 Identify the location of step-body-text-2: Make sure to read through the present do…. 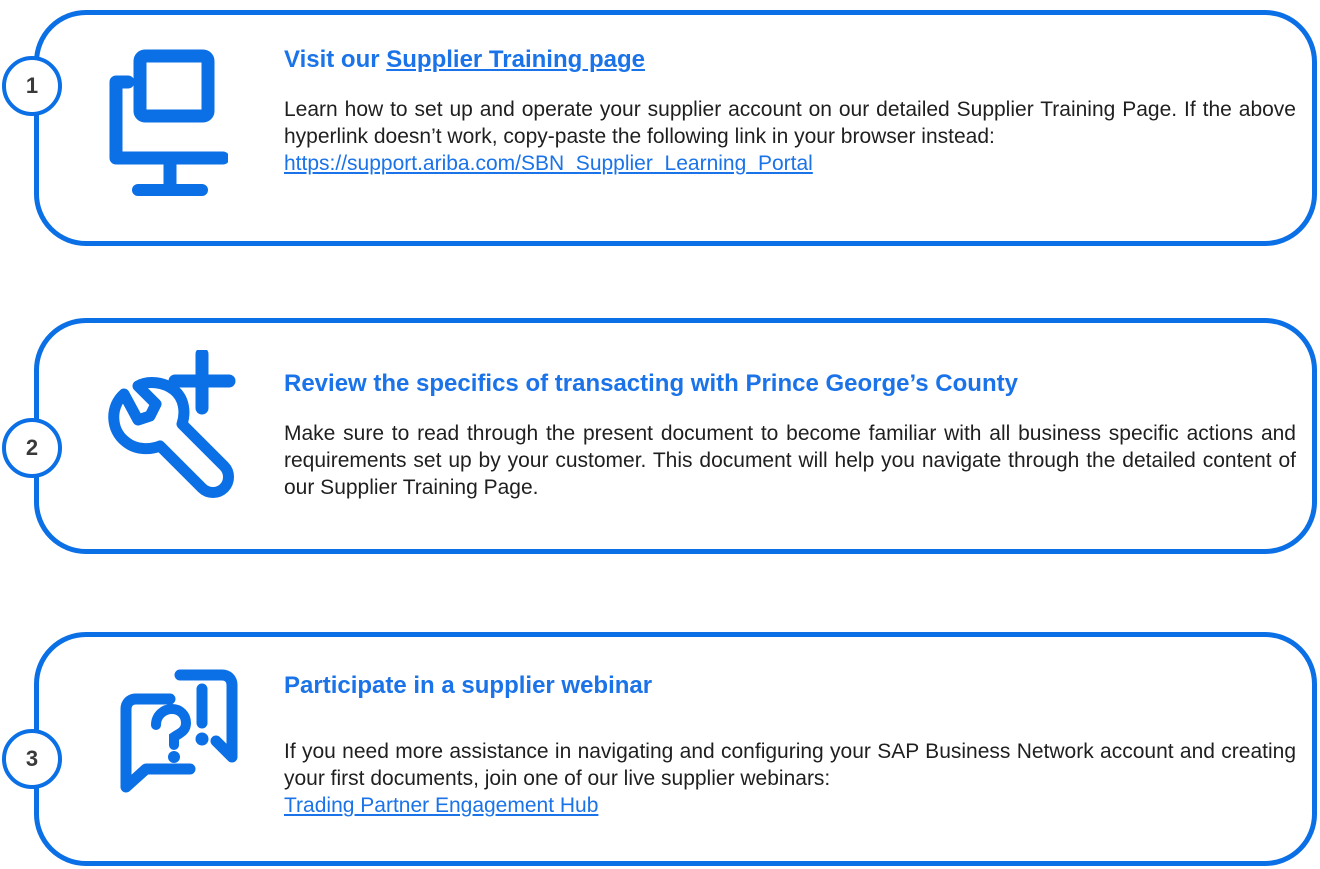
(790, 460).